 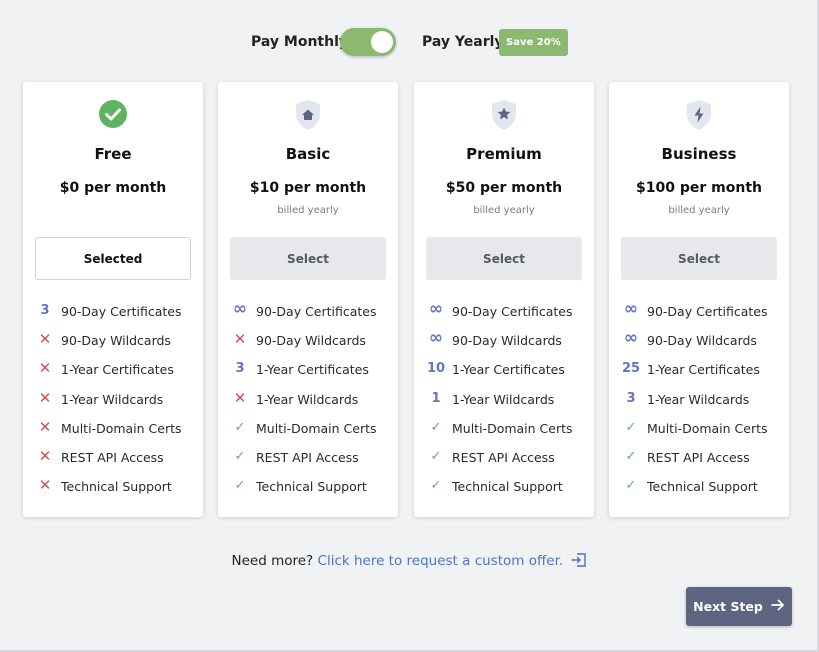 What do you see at coordinates (504, 188) in the screenshot?
I see `plan-price: $50 per month` at bounding box center [504, 188].